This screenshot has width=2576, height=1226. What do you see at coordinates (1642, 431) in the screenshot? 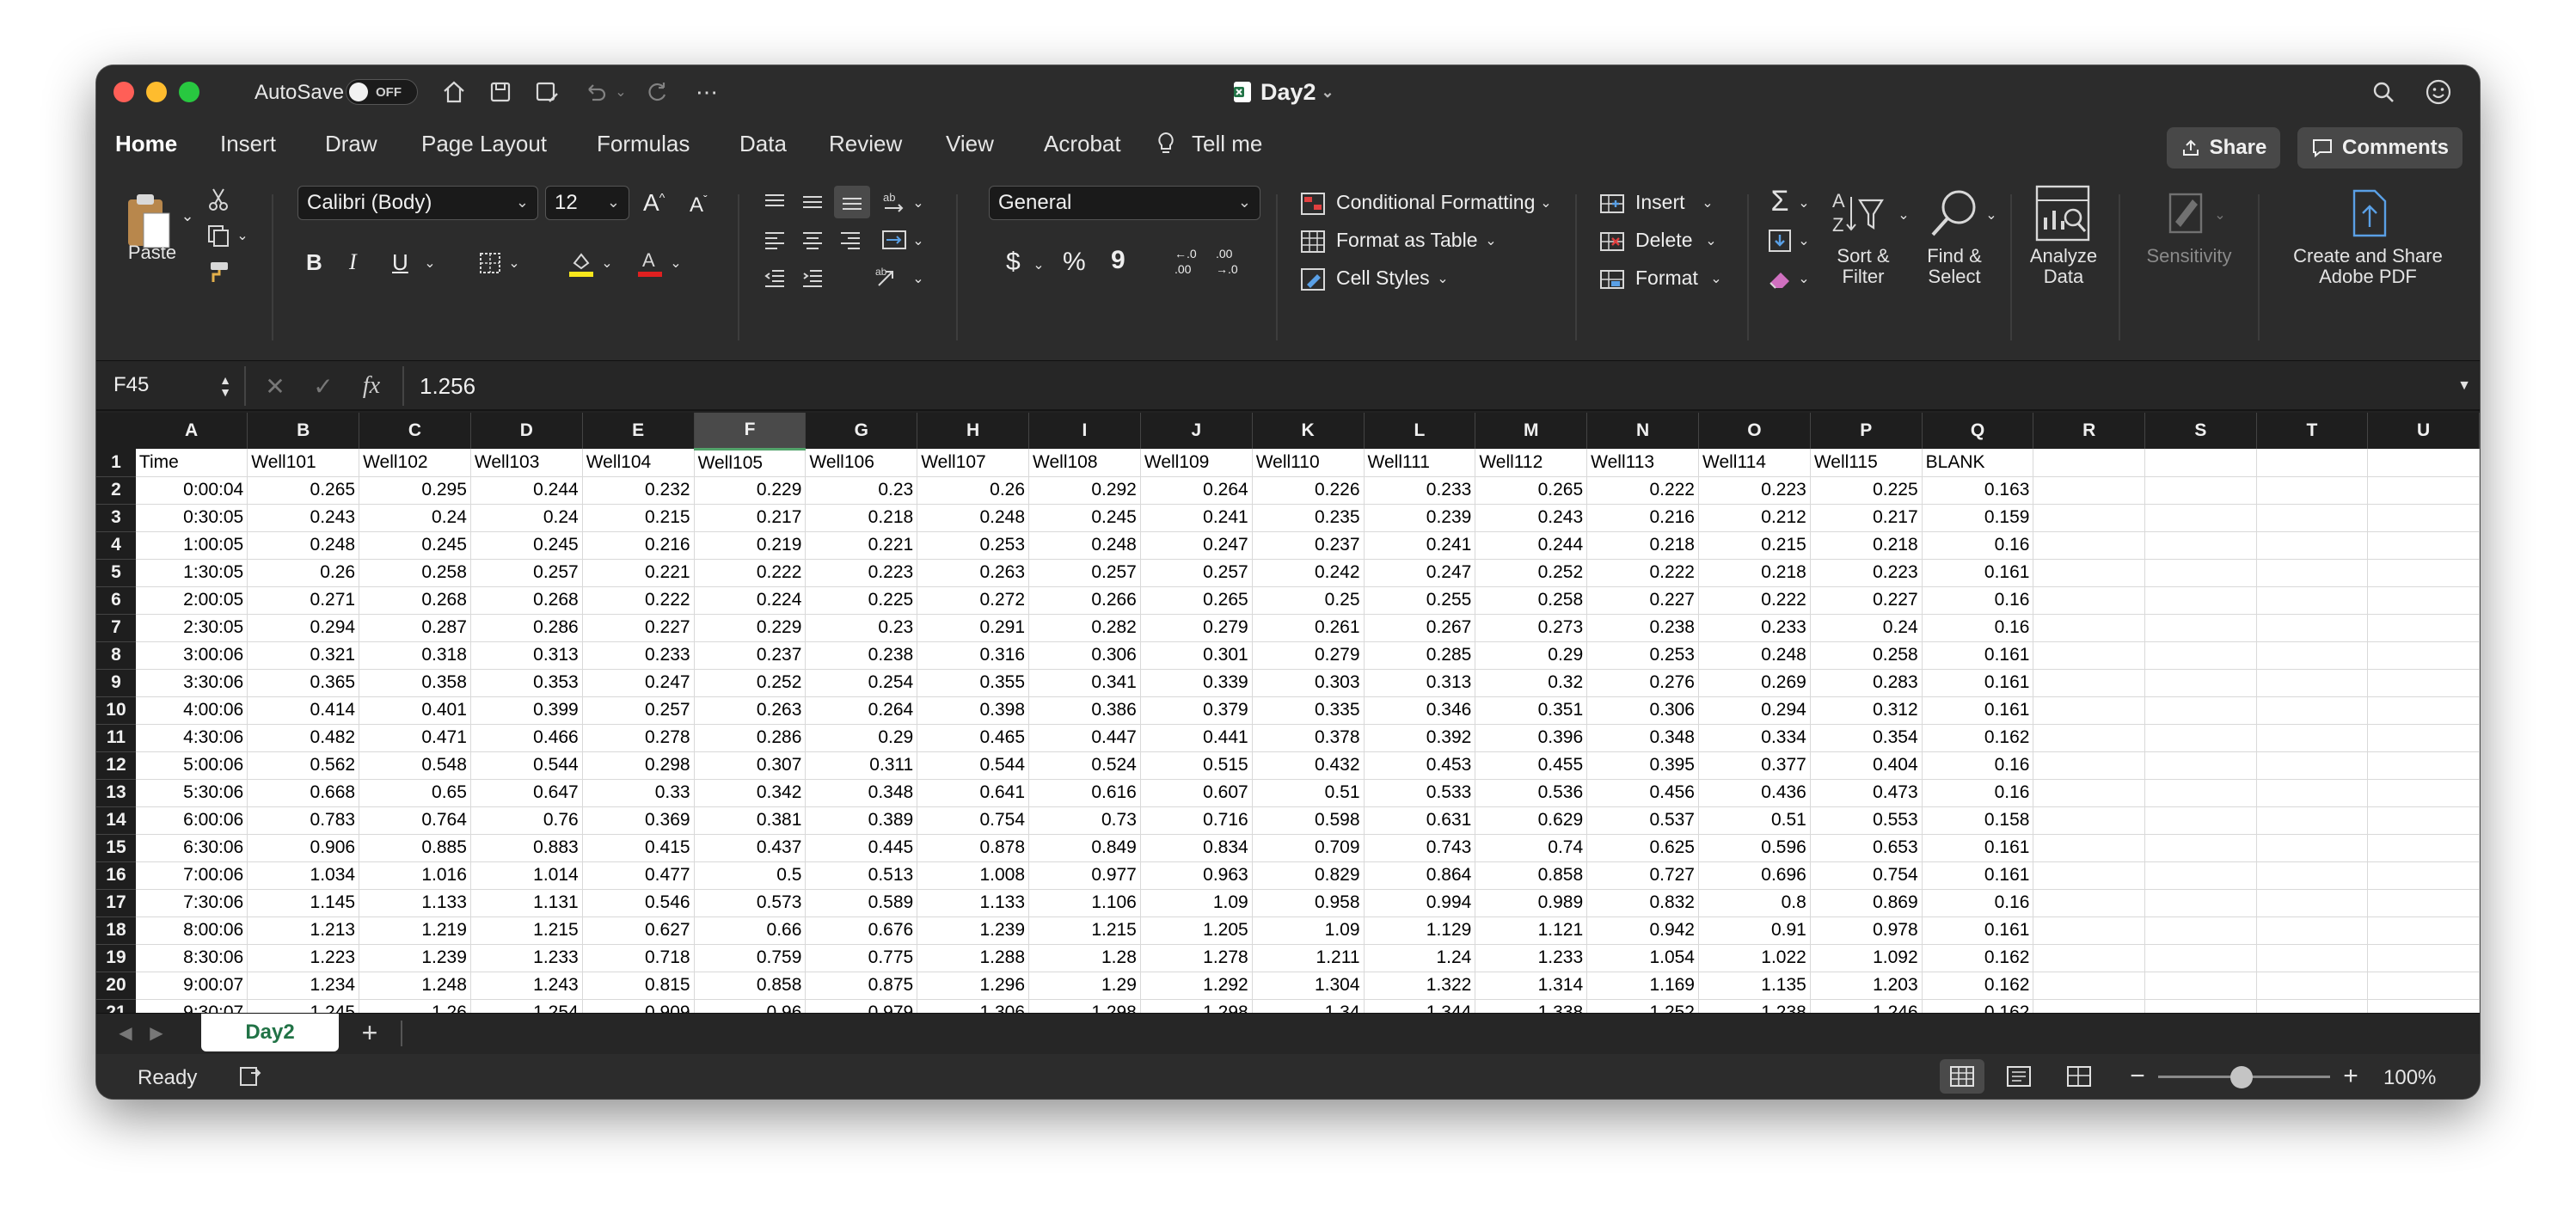
I see `column-header: N` at bounding box center [1642, 431].